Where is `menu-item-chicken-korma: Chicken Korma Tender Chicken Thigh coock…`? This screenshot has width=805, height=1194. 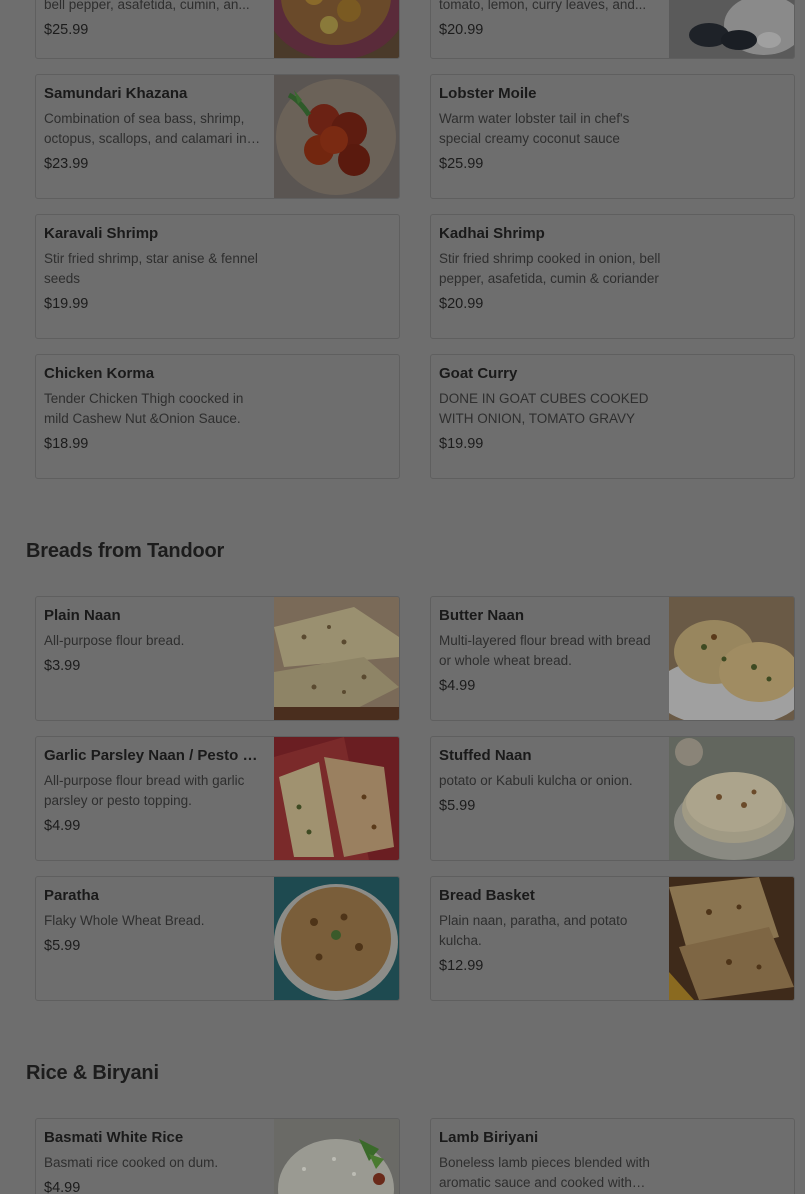 menu-item-chicken-korma: Chicken Korma Tender Chicken Thigh coock… is located at coordinates (217, 416).